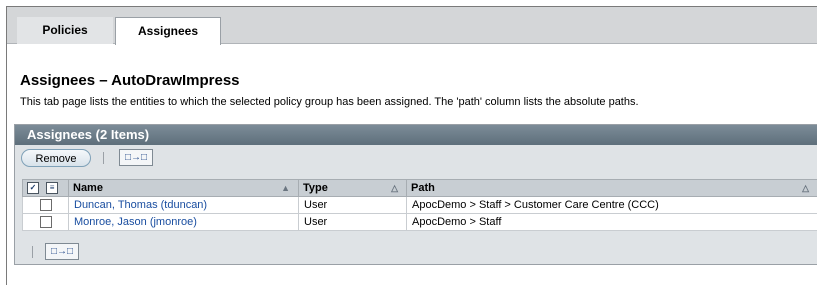  I want to click on select-all-icon: ✓, so click(33, 188).